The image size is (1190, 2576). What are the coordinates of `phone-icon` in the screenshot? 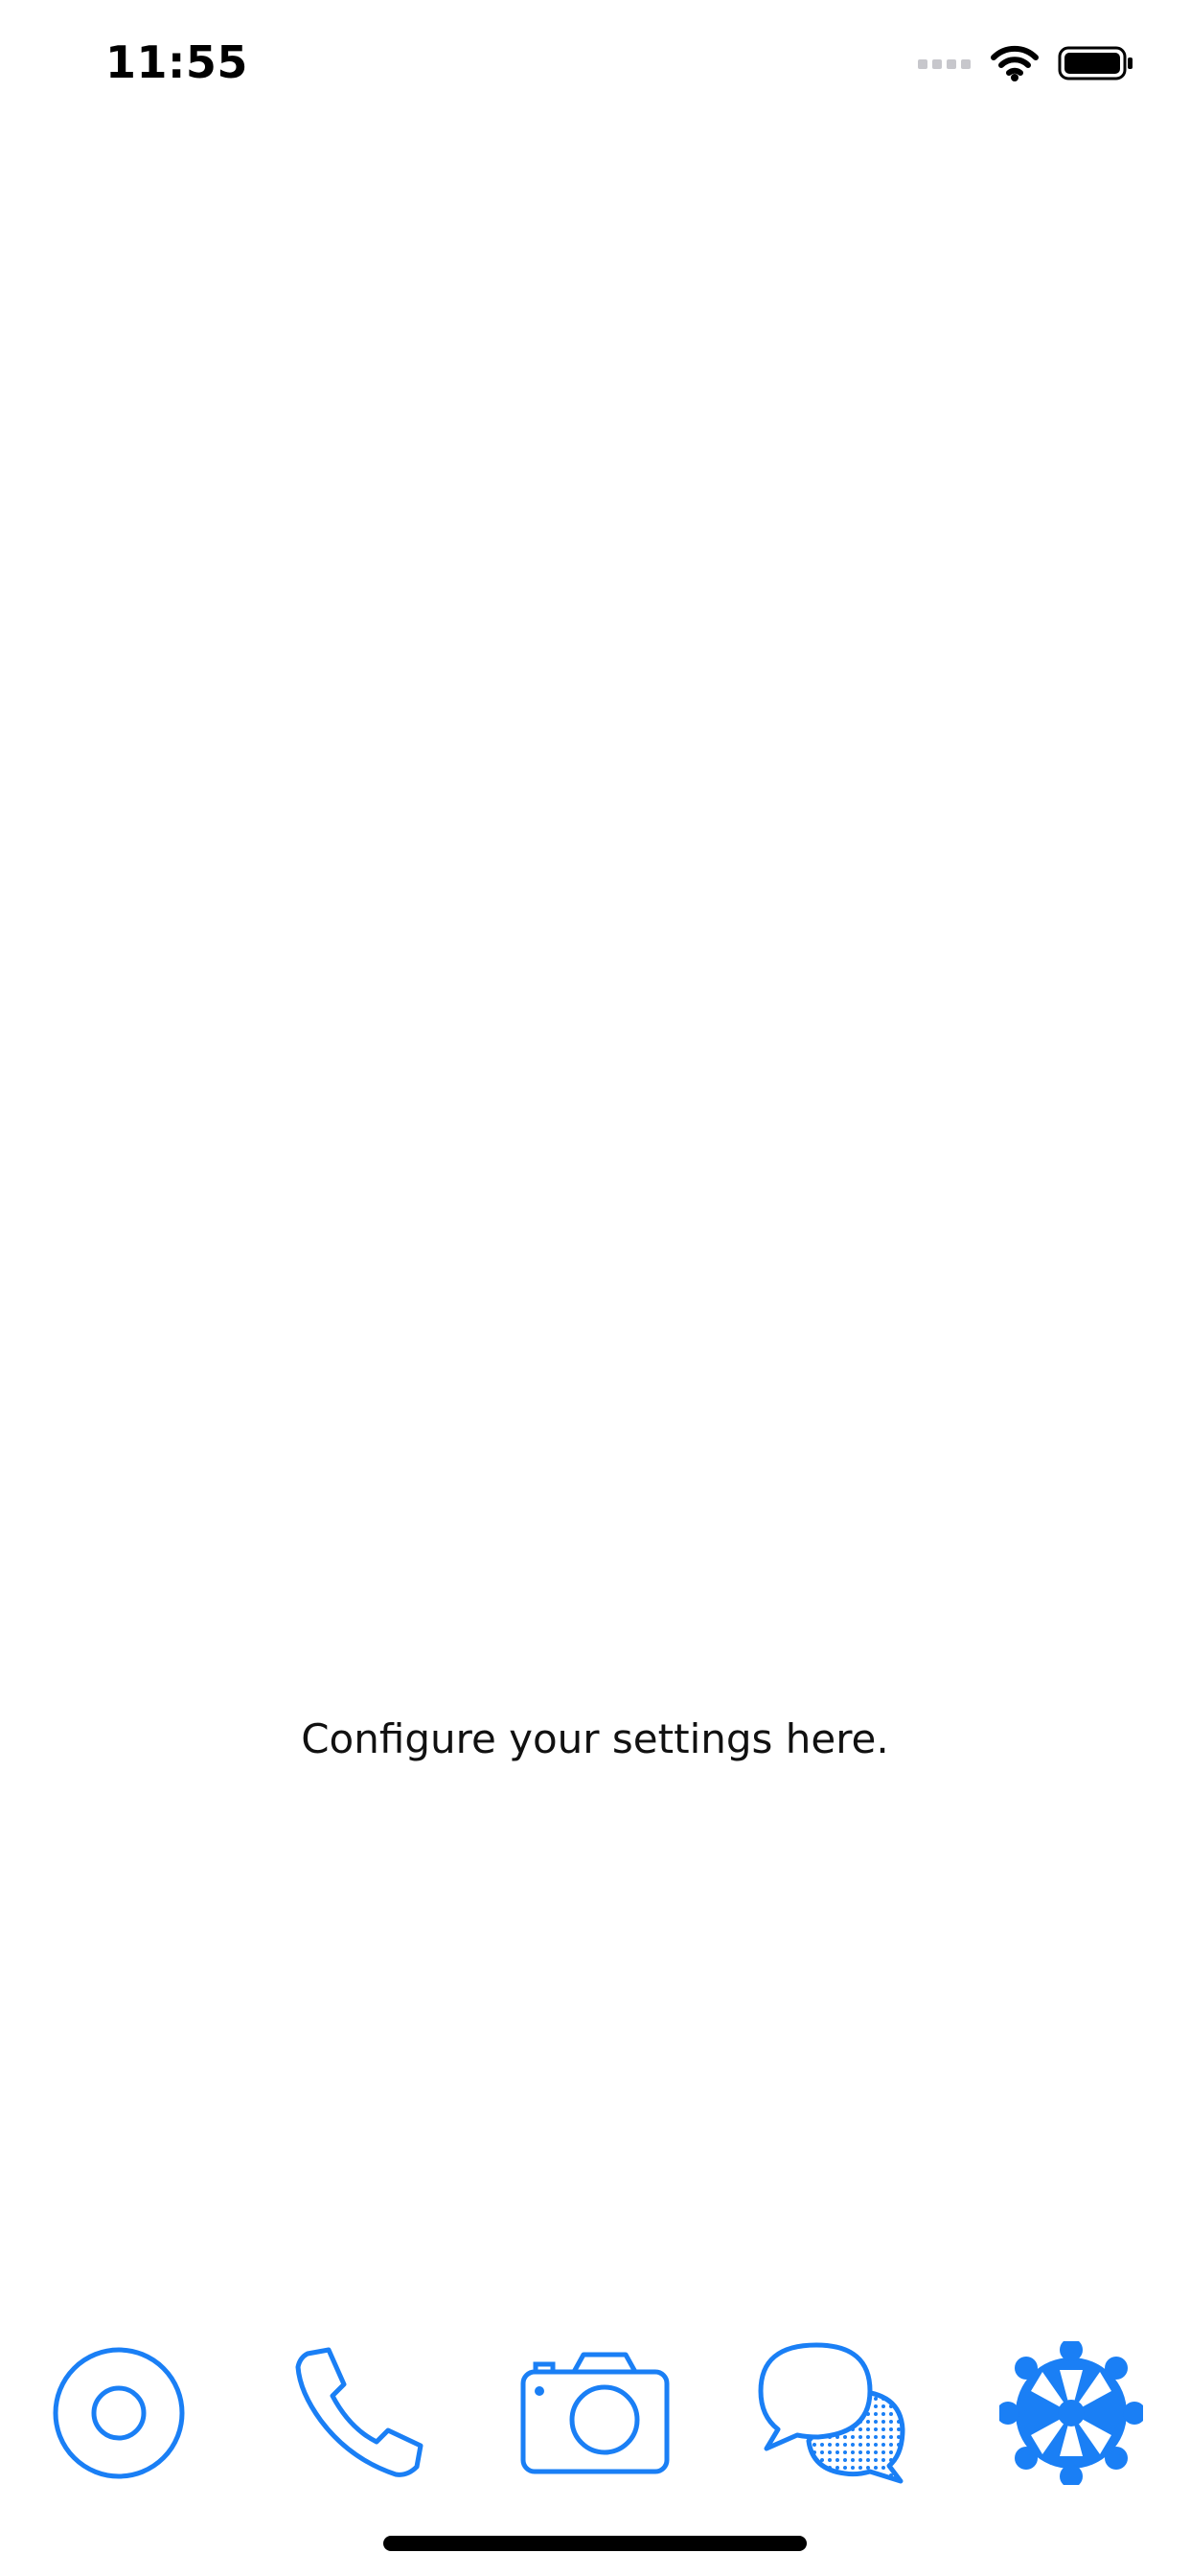 It's located at (357, 2415).